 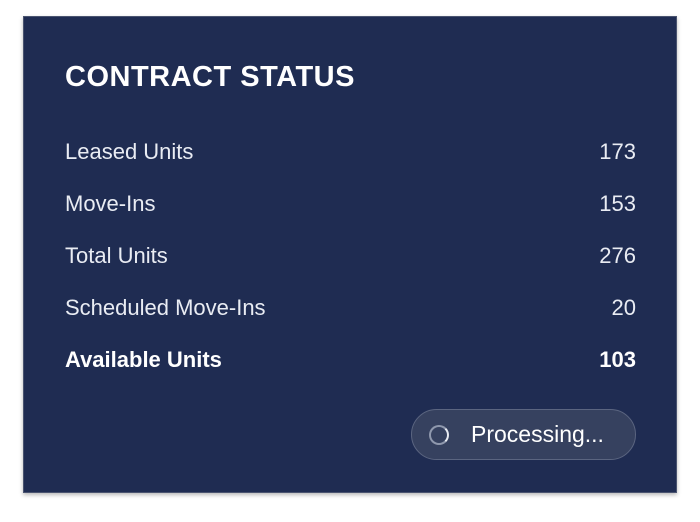 I want to click on stat-value: 103, so click(x=617, y=359).